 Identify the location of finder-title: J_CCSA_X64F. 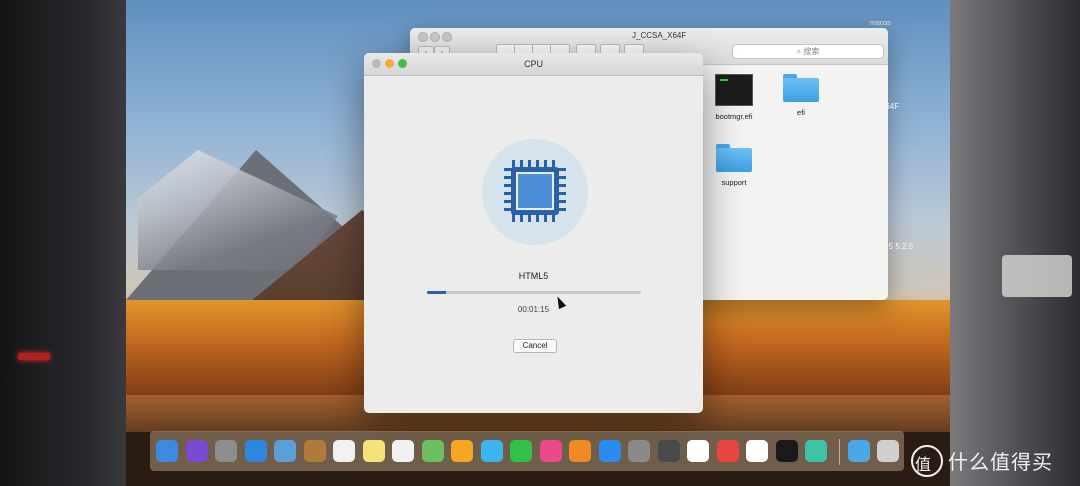
(659, 35).